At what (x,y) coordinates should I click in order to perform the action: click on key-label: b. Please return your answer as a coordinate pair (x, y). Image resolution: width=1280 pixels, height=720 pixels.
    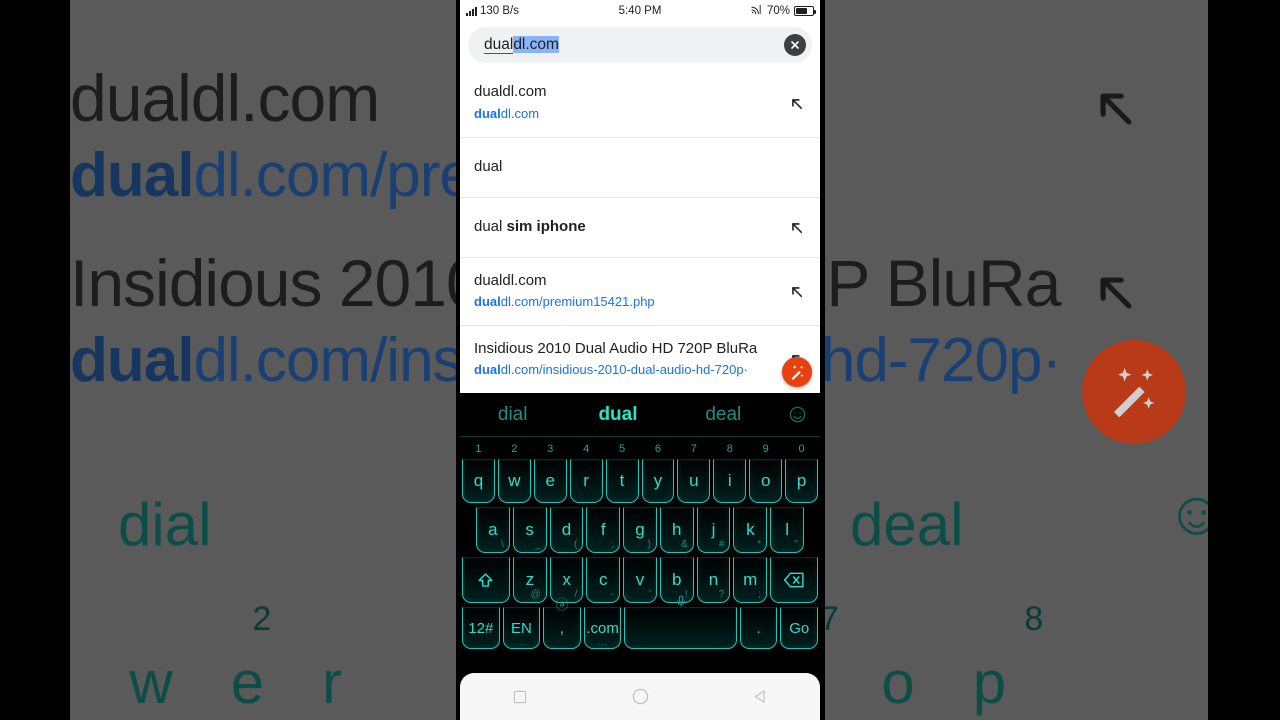
    Looking at the image, I should click on (676, 579).